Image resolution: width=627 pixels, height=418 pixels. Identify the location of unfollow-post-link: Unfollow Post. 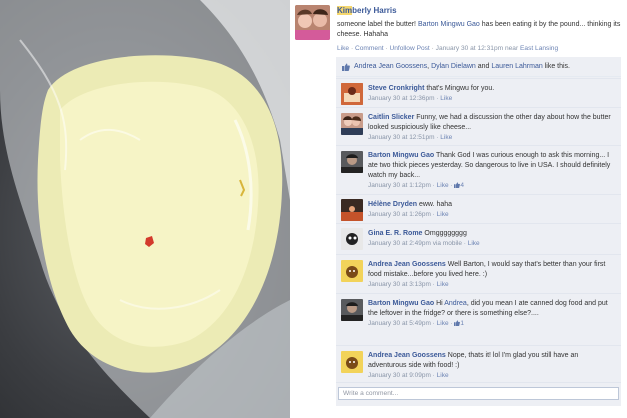
(409, 48).